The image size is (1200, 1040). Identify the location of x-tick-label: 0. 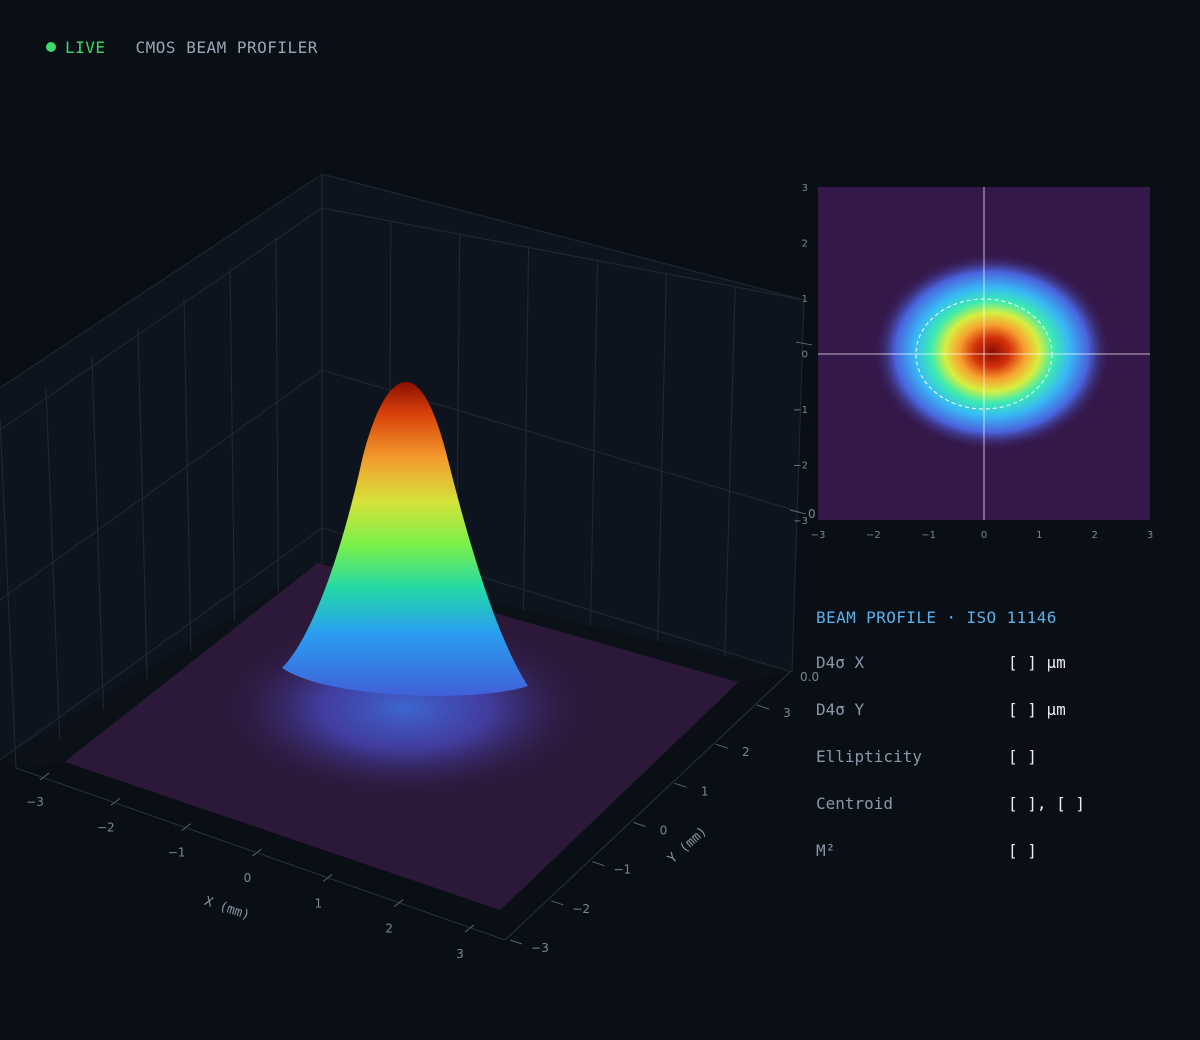
(248, 878).